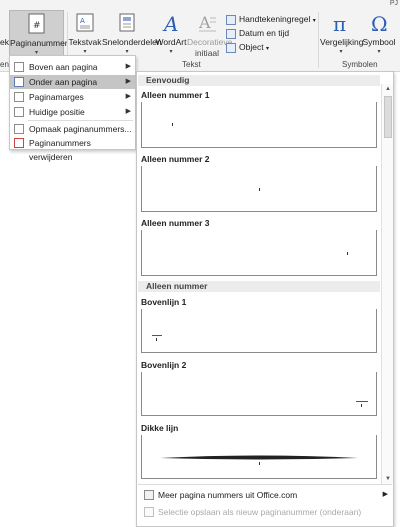 This screenshot has width=400, height=527. Describe the element at coordinates (388, 89) in the screenshot. I see `scroll-up-icon: ▲` at that location.